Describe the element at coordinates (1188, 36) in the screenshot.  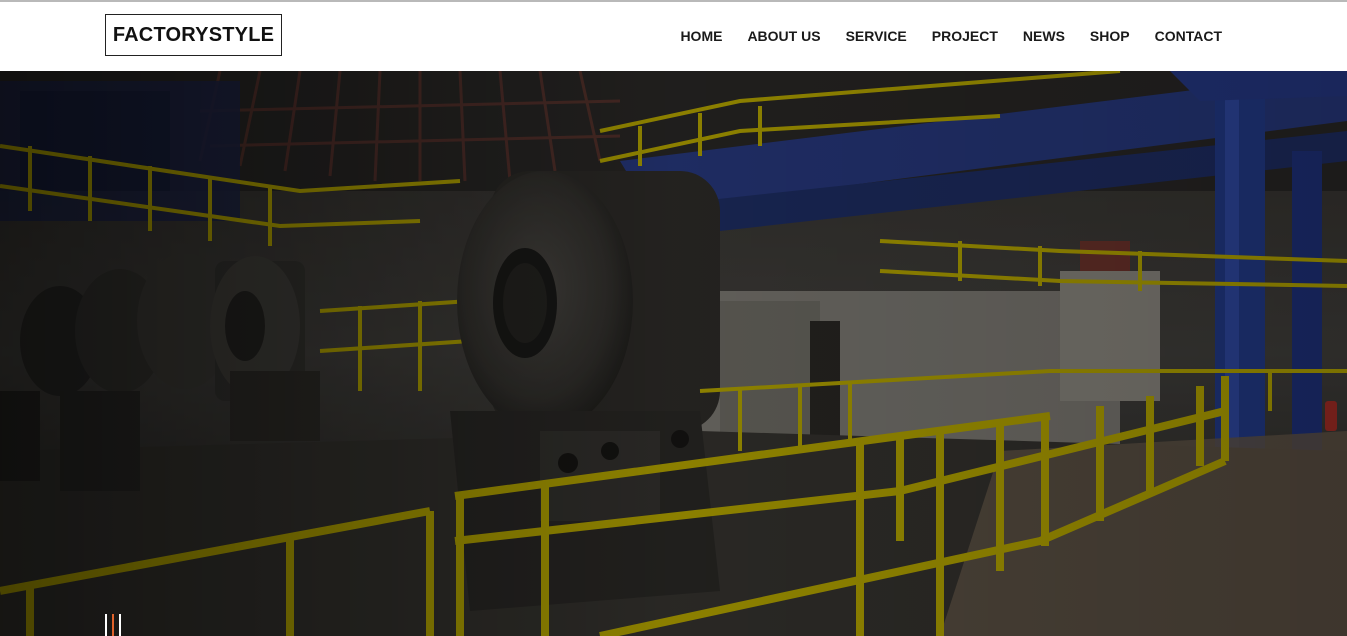
I see `nav-item-contact: CONTACT` at that location.